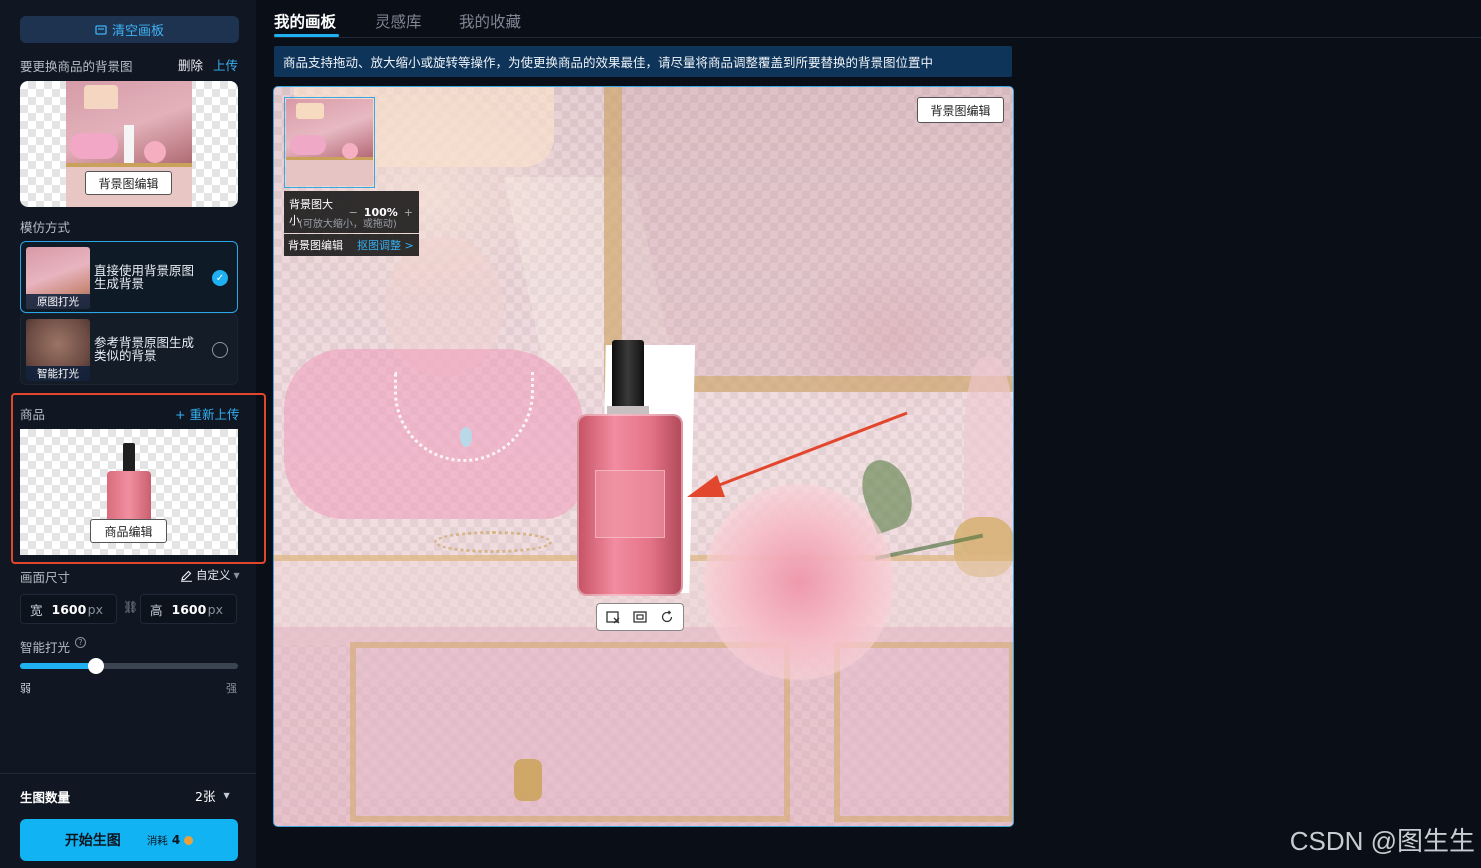 The image size is (1481, 868). I want to click on coin-icon, so click(189, 840).